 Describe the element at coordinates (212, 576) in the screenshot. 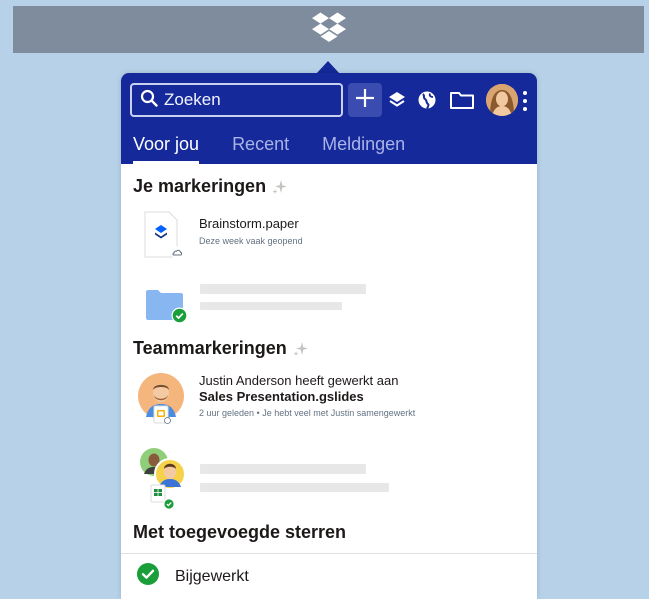

I see `sync-status-label: Bijgewerkt` at that location.